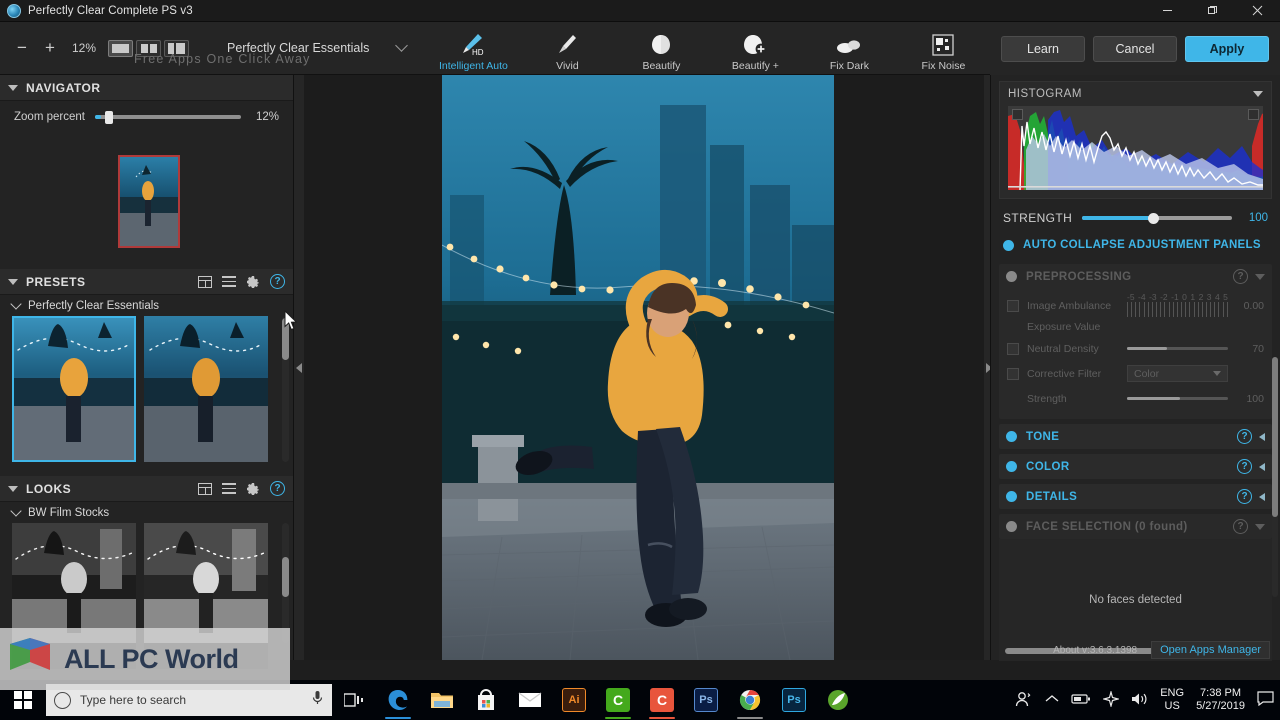 The width and height of the screenshot is (1280, 720). What do you see at coordinates (22, 48) in the screenshot?
I see `zoom-out-button: −` at bounding box center [22, 48].